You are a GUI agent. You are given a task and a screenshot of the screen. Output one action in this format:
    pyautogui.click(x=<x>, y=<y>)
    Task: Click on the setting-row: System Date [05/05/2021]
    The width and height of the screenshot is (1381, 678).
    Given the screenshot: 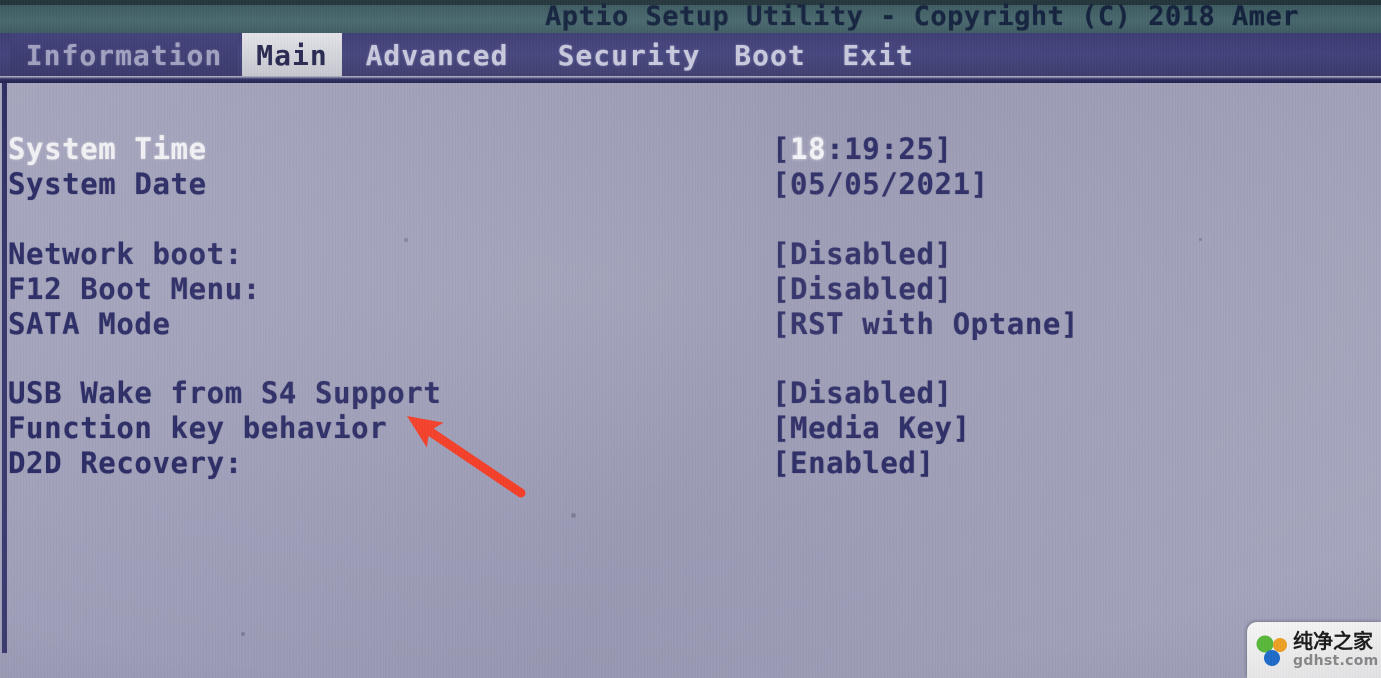 What is the action you would take?
    pyautogui.click(x=690, y=184)
    